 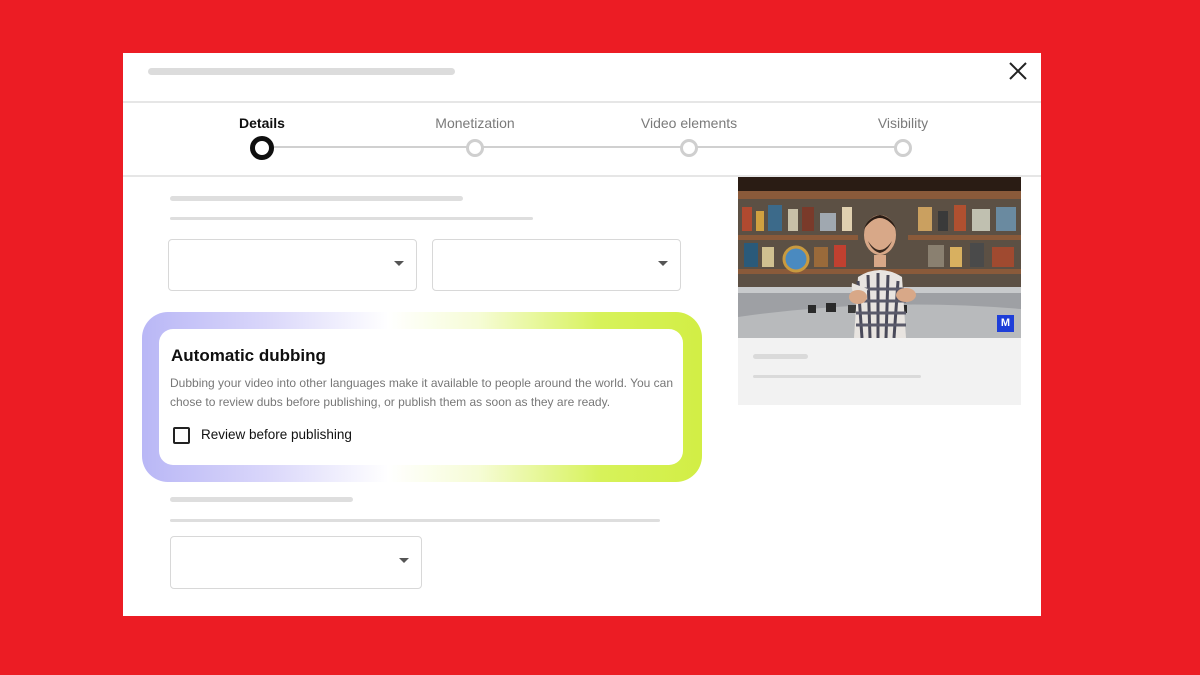 I want to click on dialog-header, so click(x=582, y=78).